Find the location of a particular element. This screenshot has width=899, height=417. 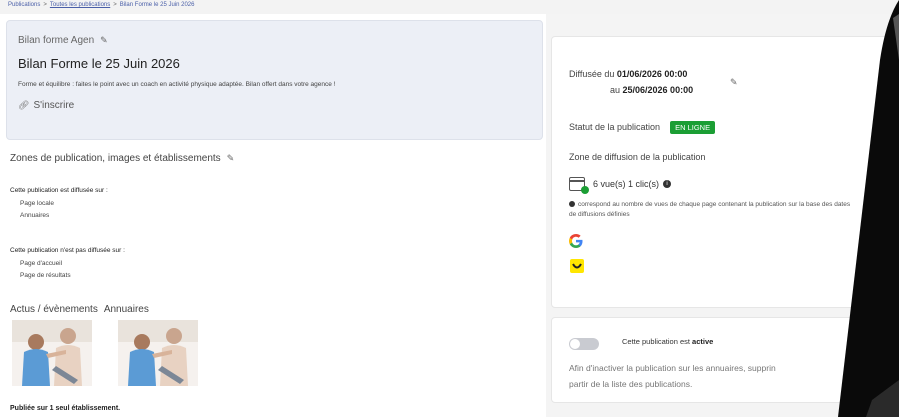

breadcrumb-current: Bilan Forme le 25 Juin 2026 is located at coordinates (157, 5).